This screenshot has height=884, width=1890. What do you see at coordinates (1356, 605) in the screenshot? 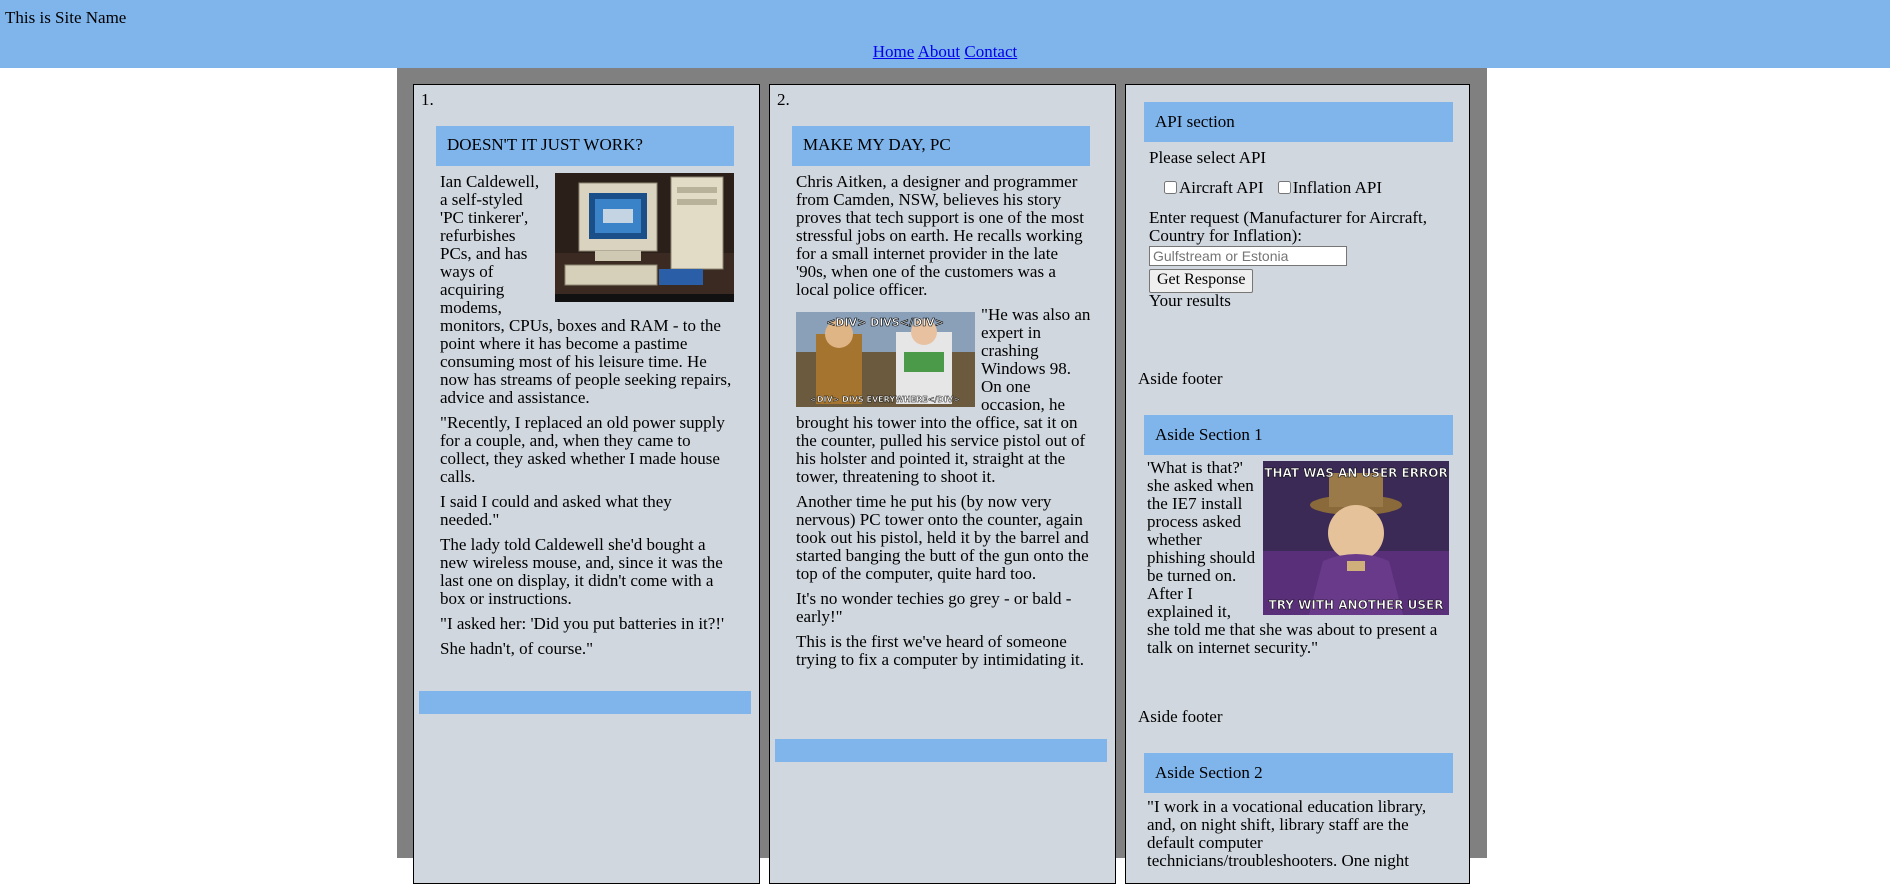
I see `wonka-bottom-text: TRY WITH ANOTHER USER` at bounding box center [1356, 605].